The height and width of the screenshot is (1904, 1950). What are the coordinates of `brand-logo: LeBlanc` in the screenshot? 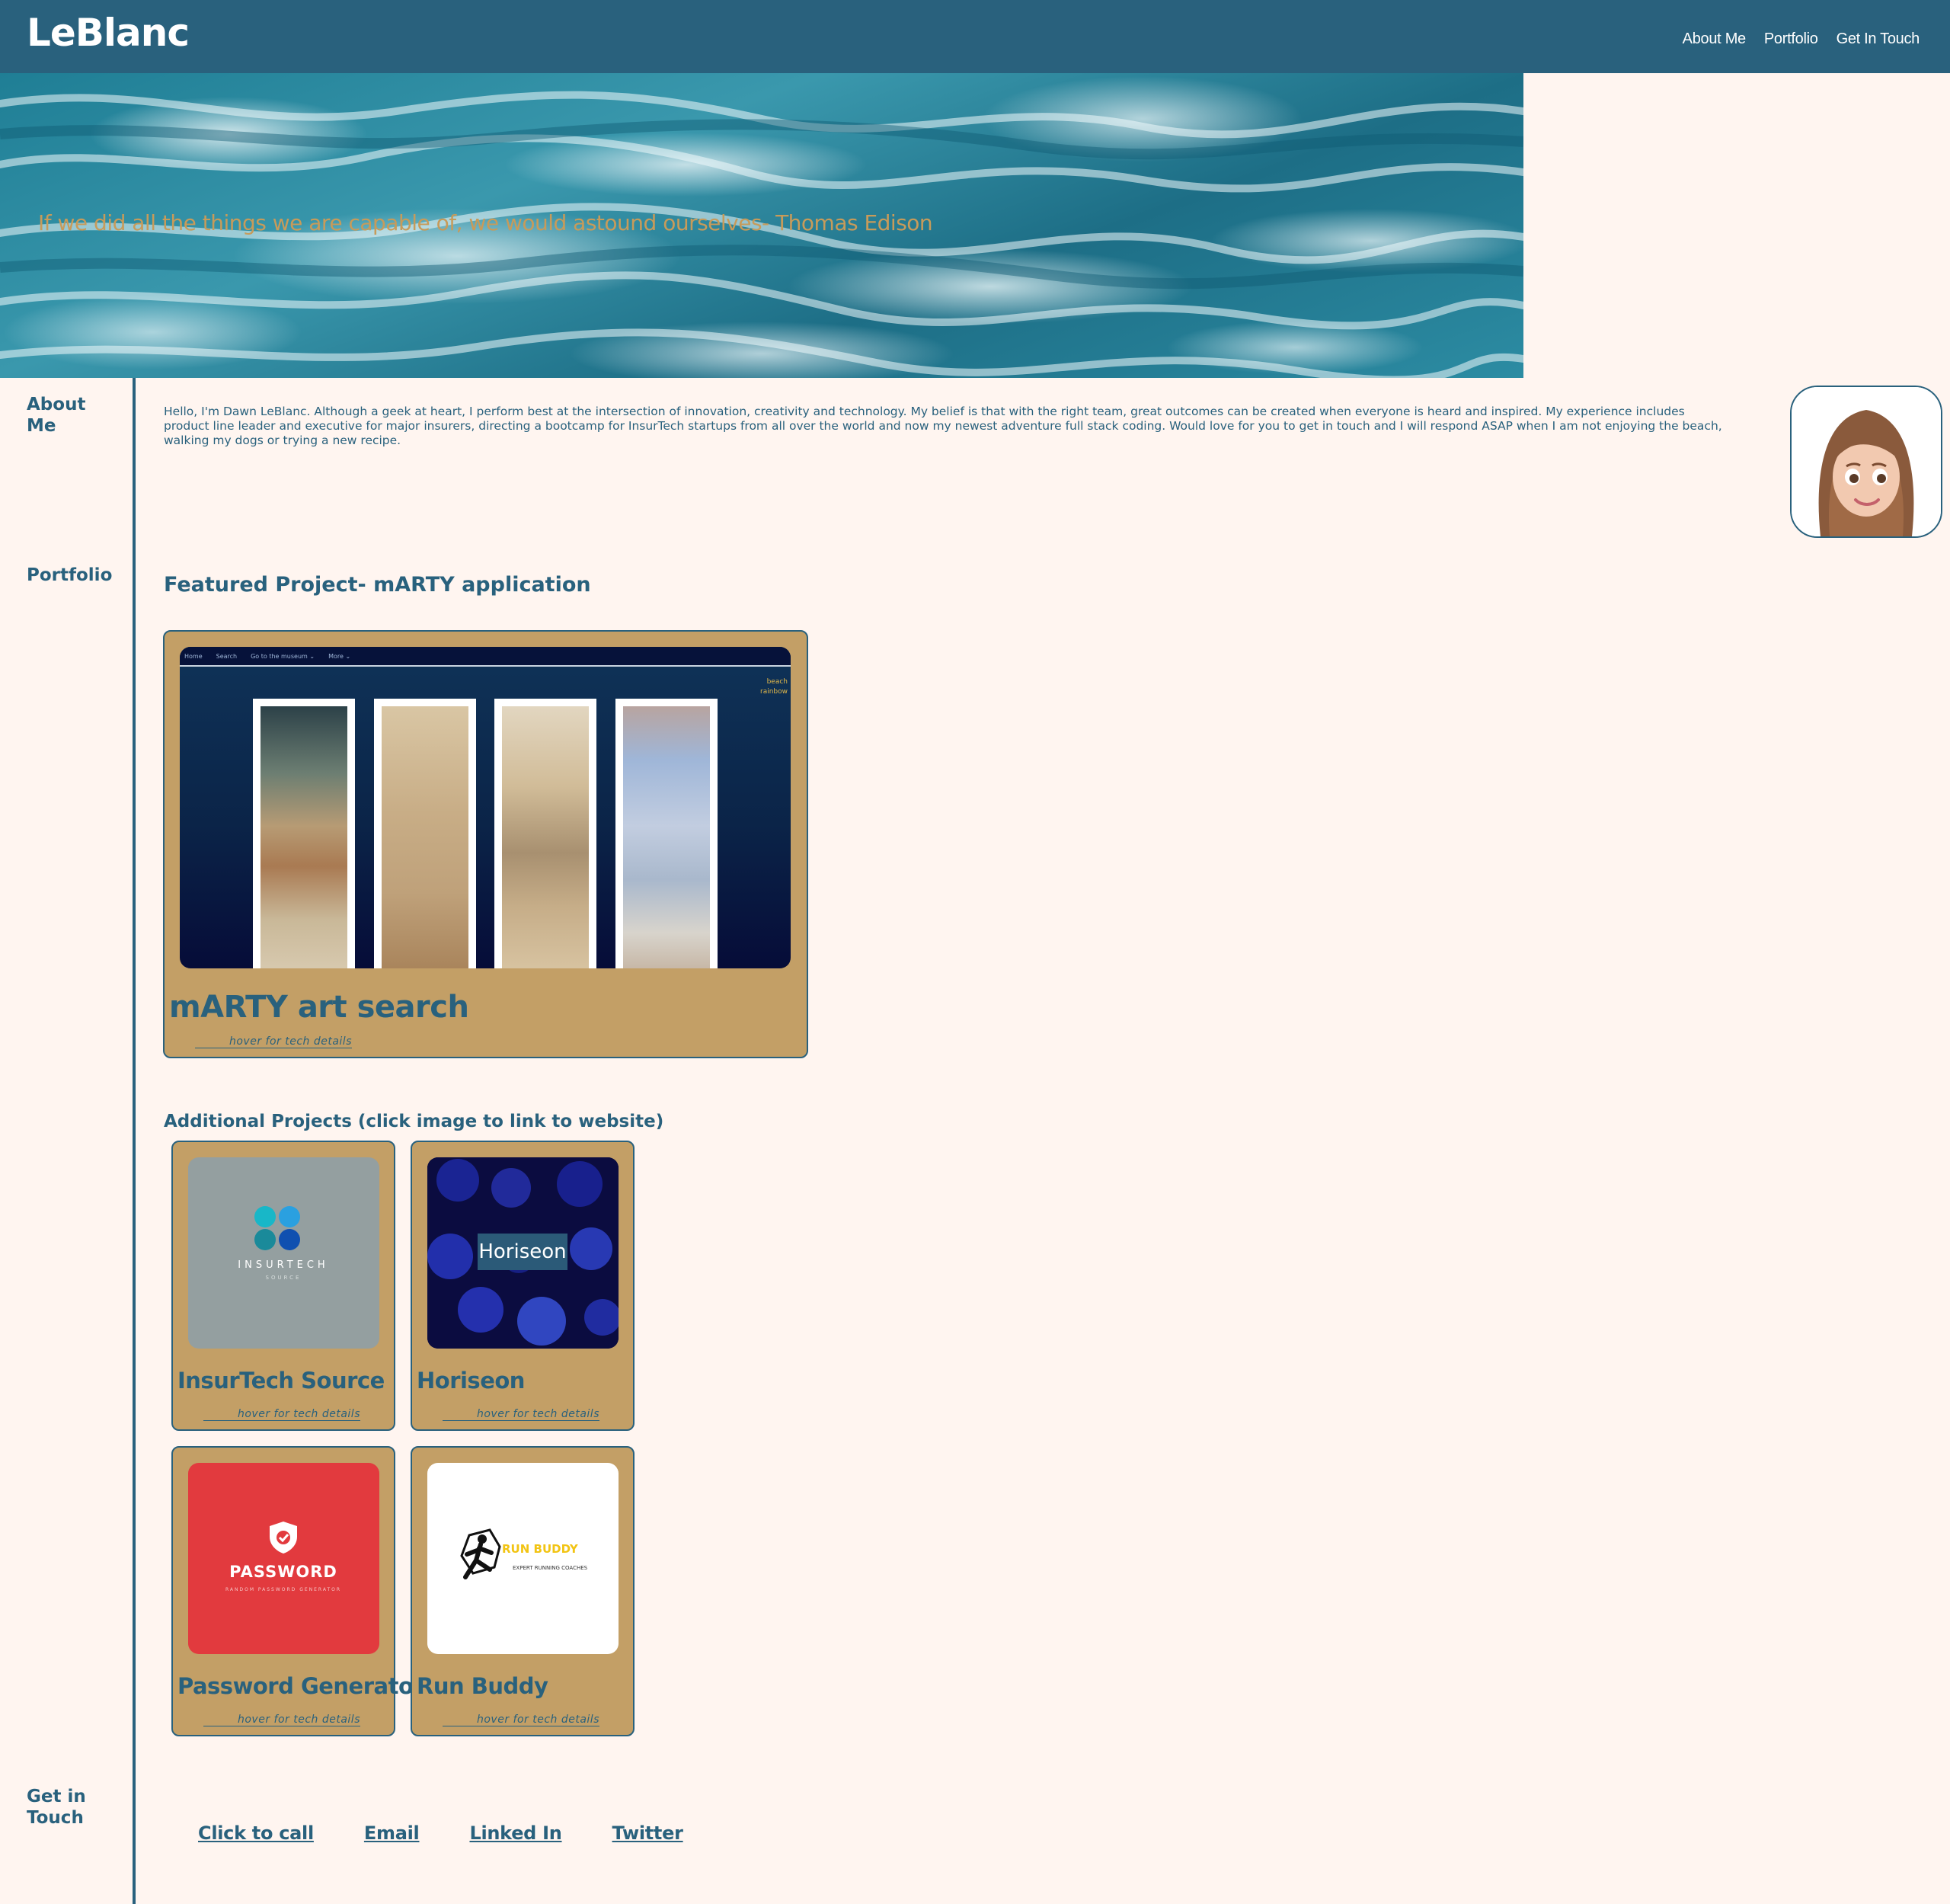 It's located at (108, 33).